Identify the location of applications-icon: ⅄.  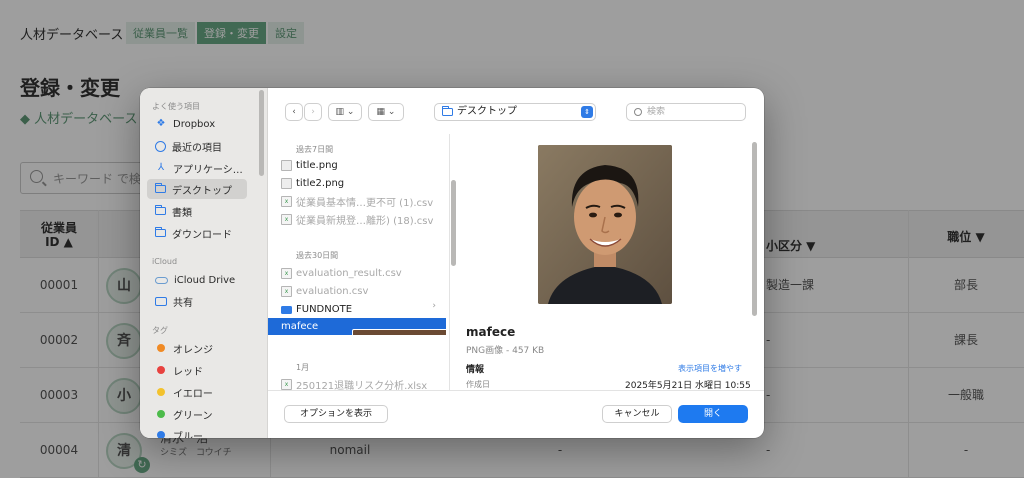
(161, 167).